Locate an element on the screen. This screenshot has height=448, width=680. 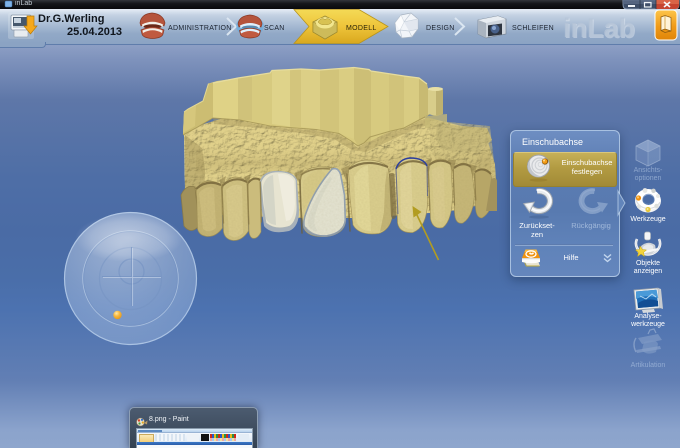
svg-text: inLab is located at coordinates (599, 28).